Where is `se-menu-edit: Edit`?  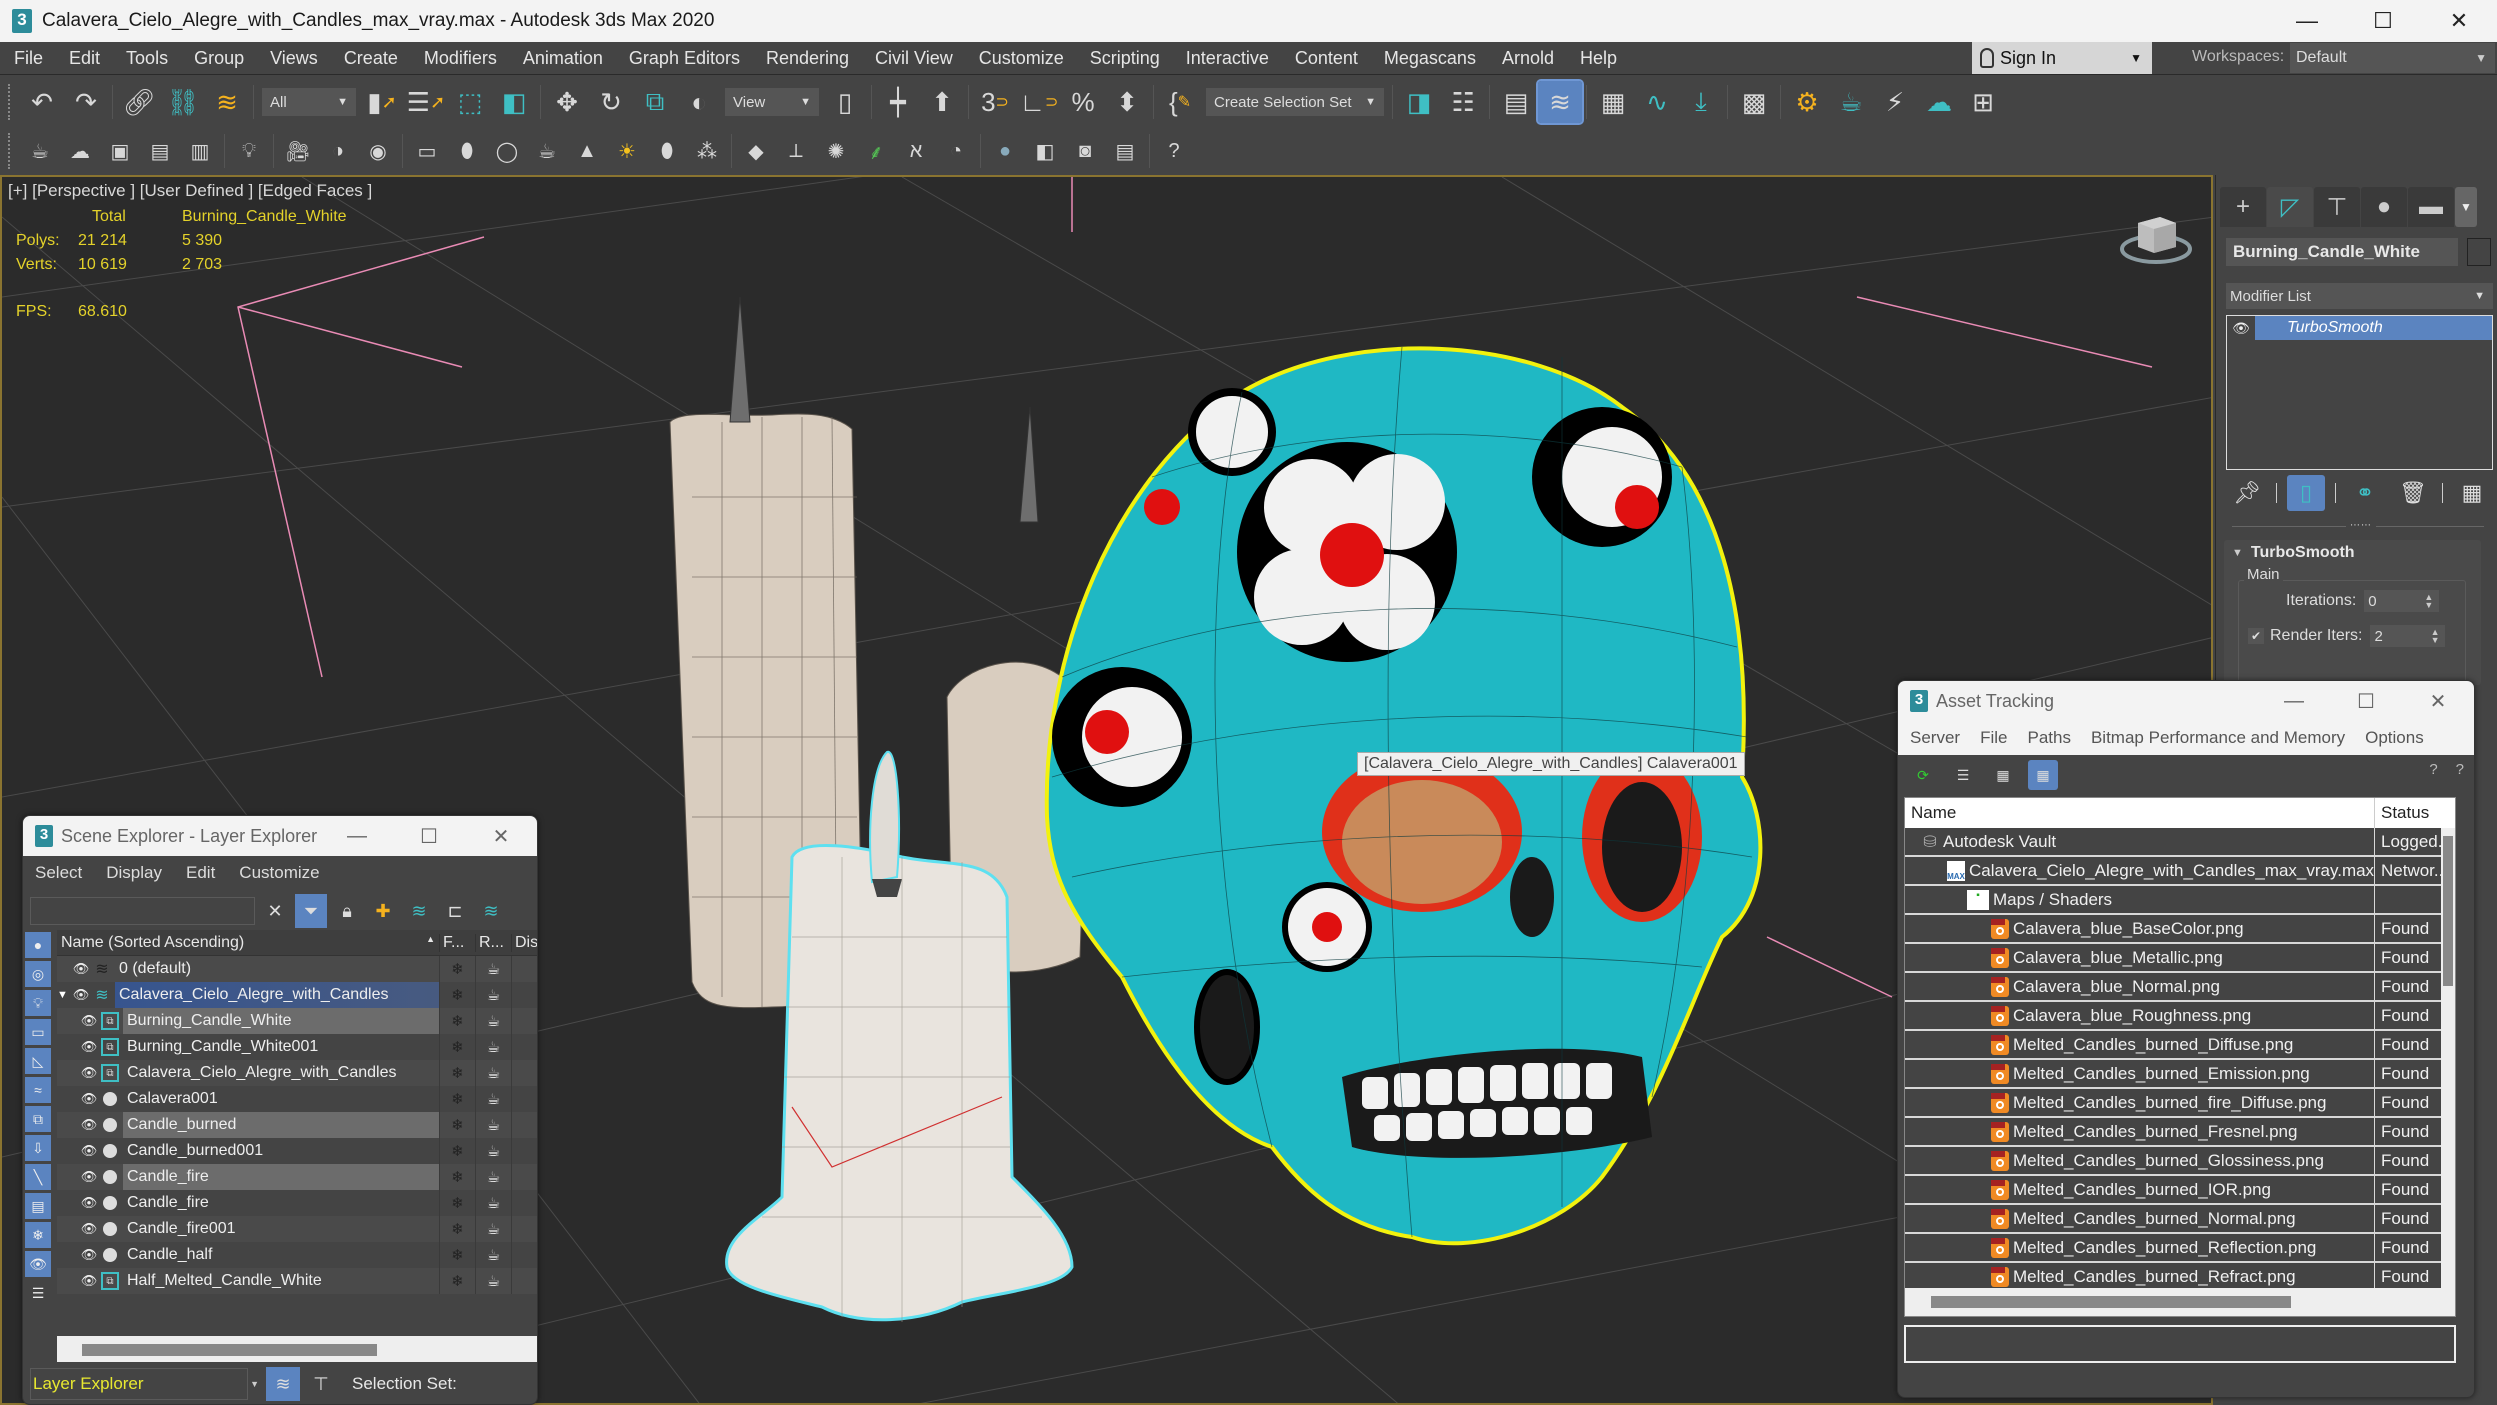 se-menu-edit: Edit is located at coordinates (200, 873).